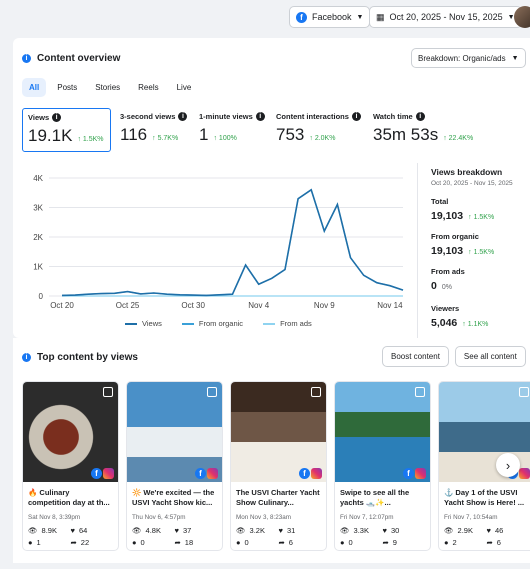 Image resolution: width=530 pixels, height=569 pixels. What do you see at coordinates (67, 87) in the screenshot?
I see `tab-posts: Posts` at bounding box center [67, 87].